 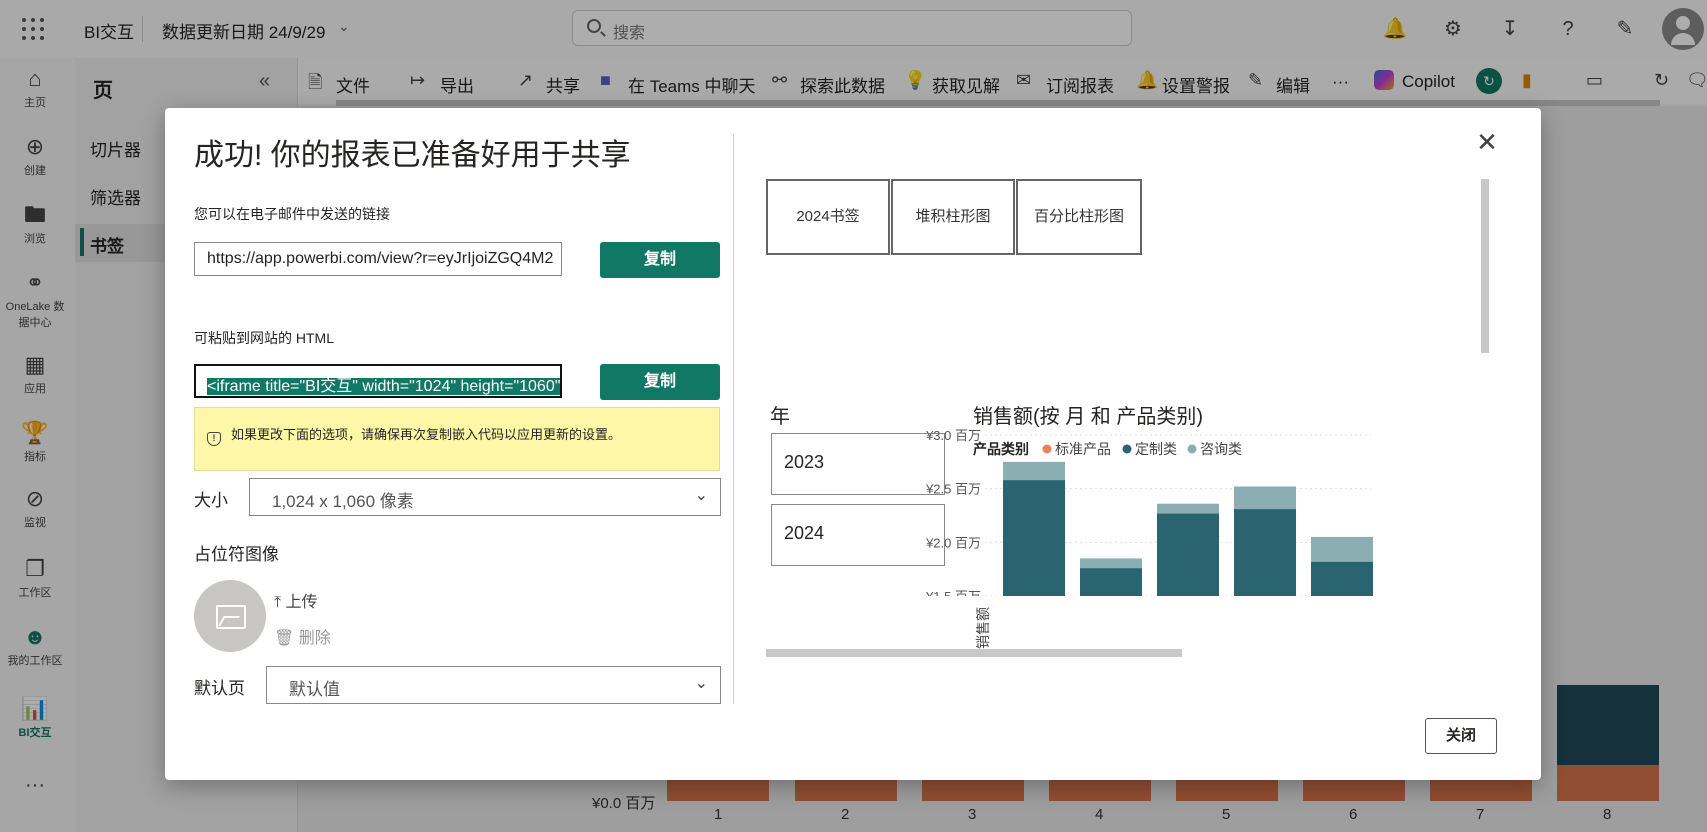 What do you see at coordinates (1221, 449) in the screenshot?
I see `legend-label: 咨询类` at bounding box center [1221, 449].